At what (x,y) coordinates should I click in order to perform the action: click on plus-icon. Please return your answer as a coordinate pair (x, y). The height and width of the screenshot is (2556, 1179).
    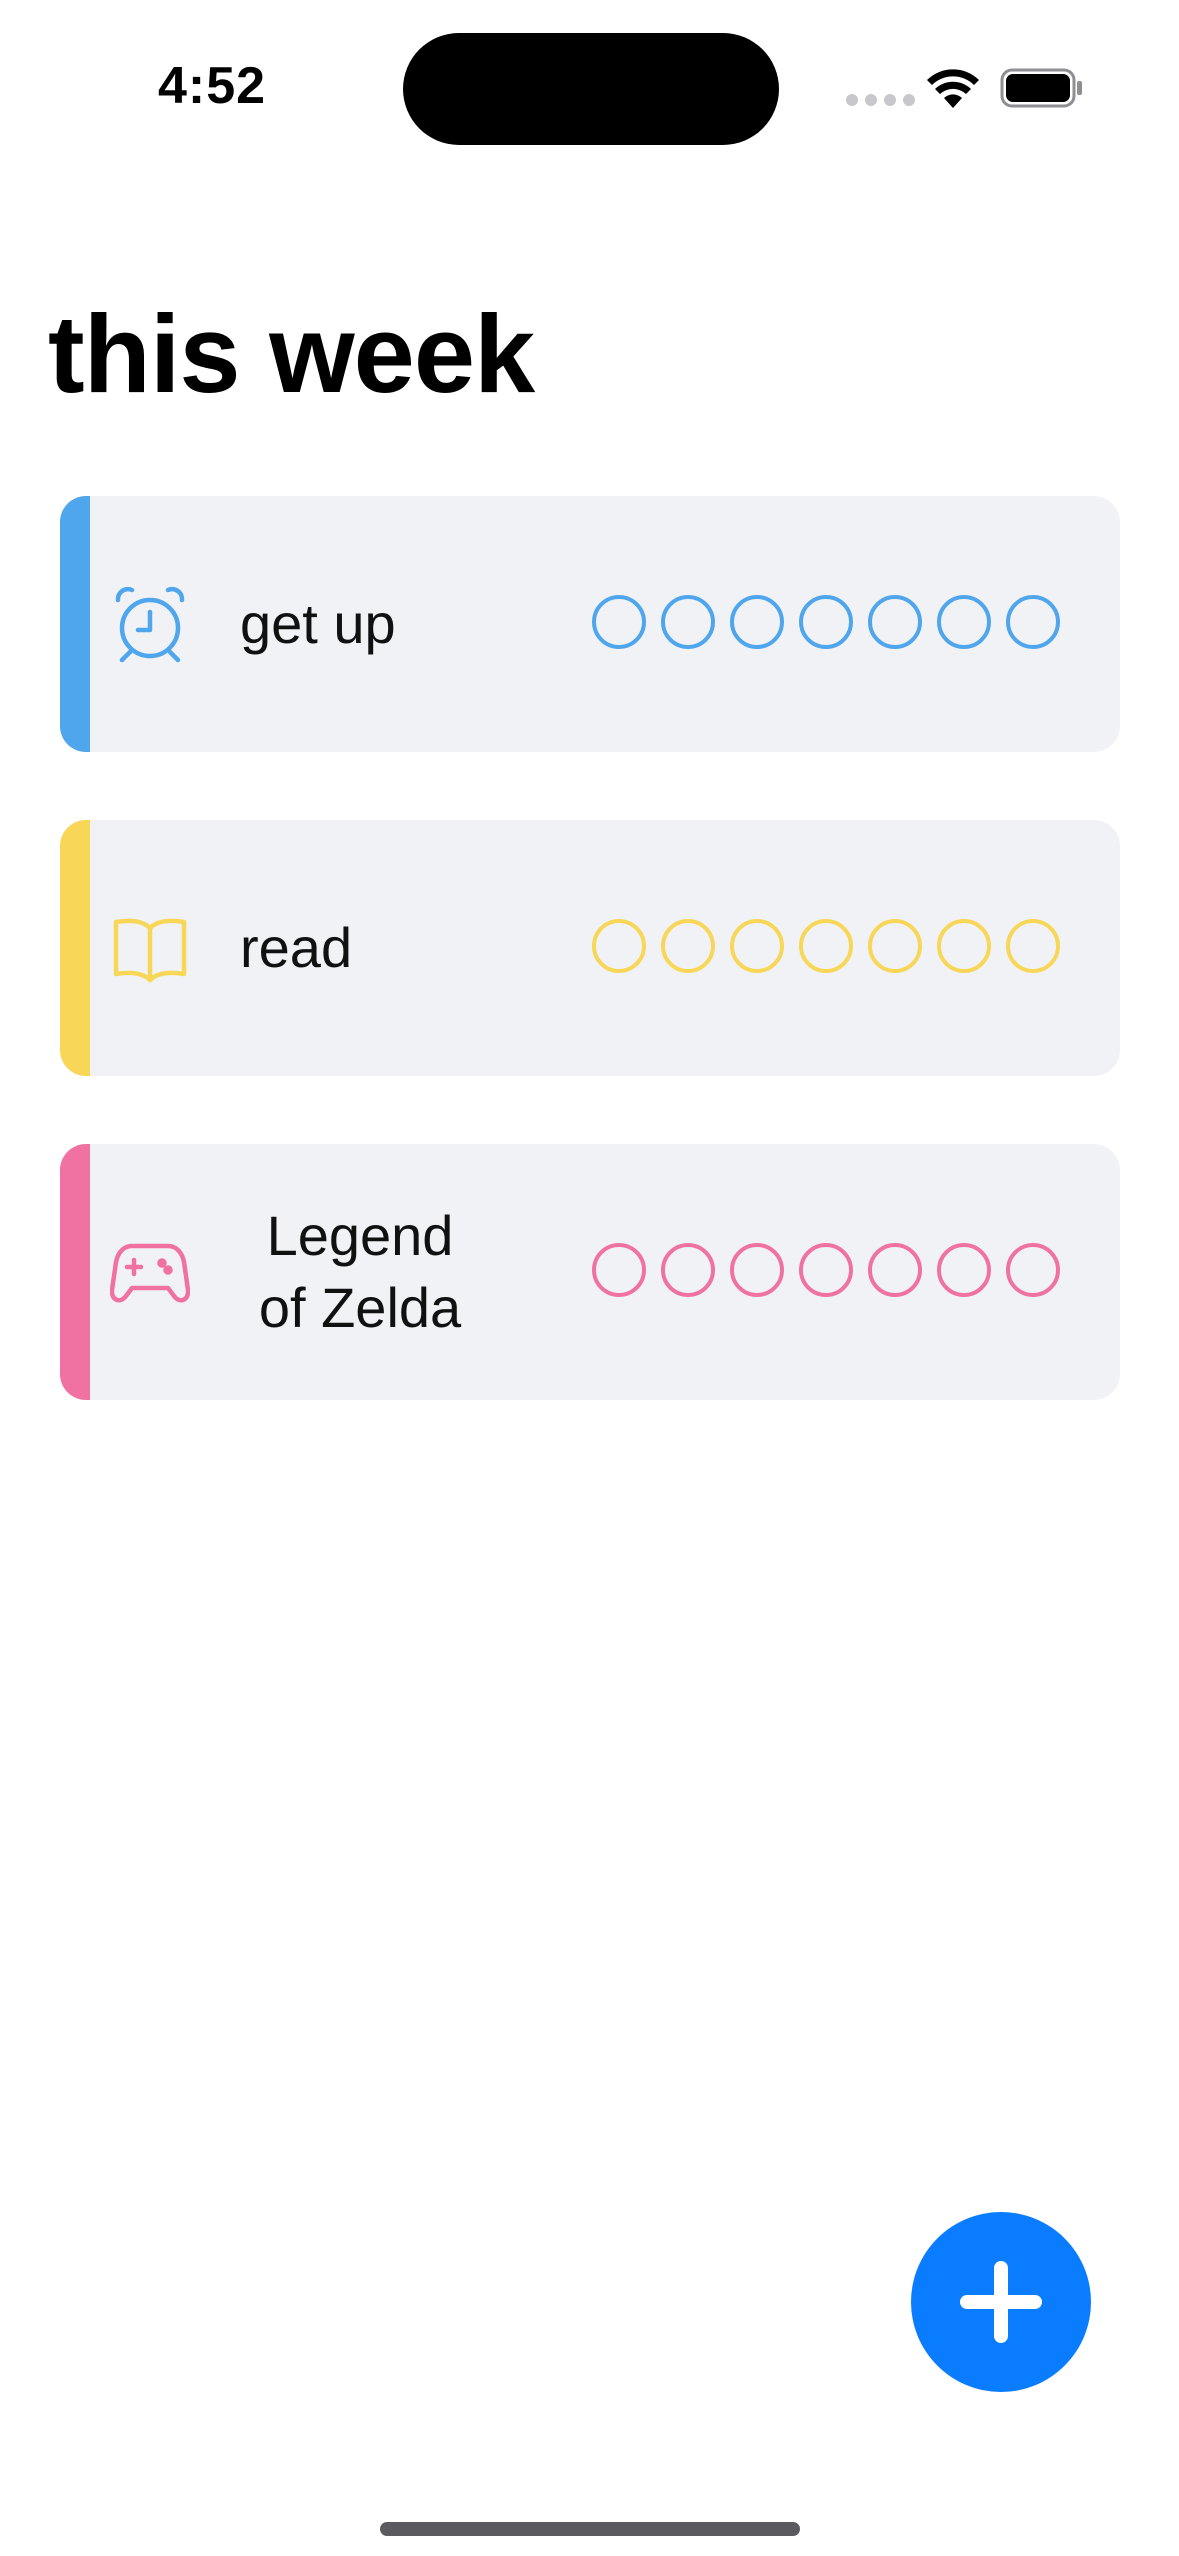
    Looking at the image, I should click on (1001, 2302).